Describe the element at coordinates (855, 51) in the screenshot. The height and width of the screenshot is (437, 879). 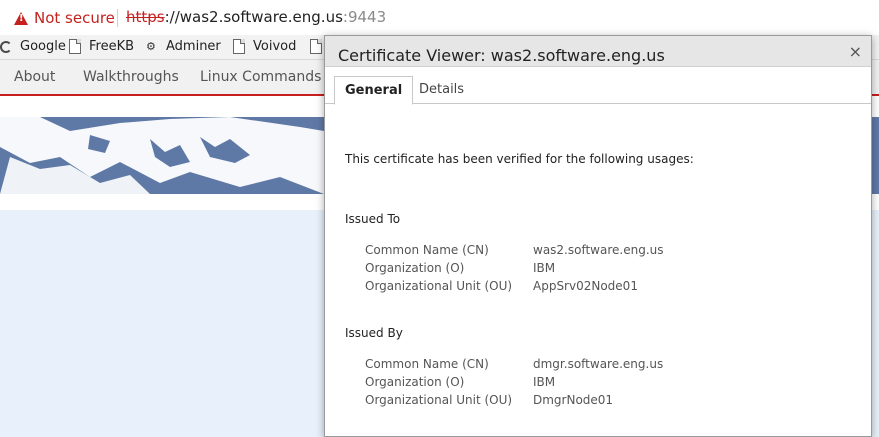
I see `close-icon: ×` at that location.